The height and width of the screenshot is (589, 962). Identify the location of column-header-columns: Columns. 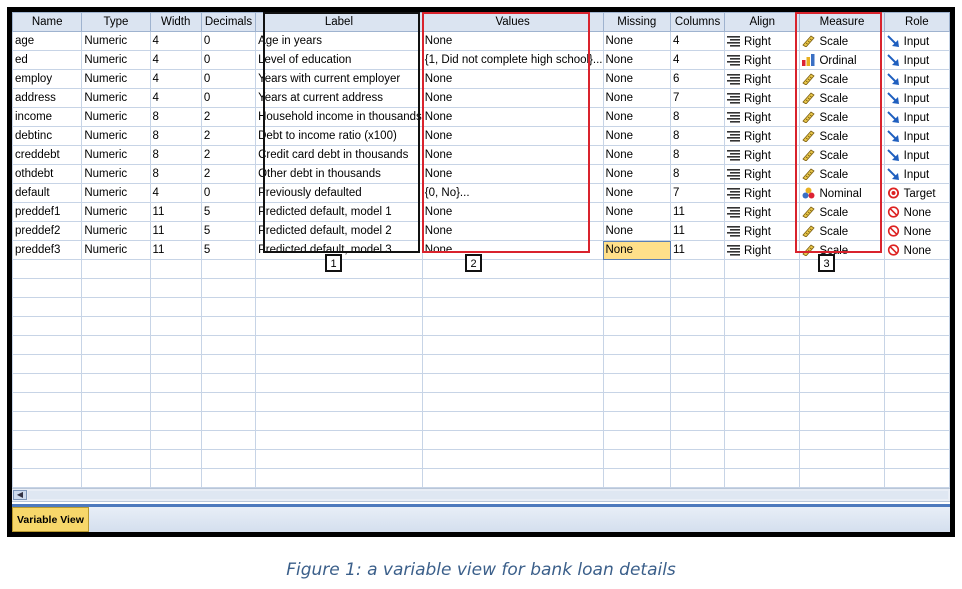
(698, 22).